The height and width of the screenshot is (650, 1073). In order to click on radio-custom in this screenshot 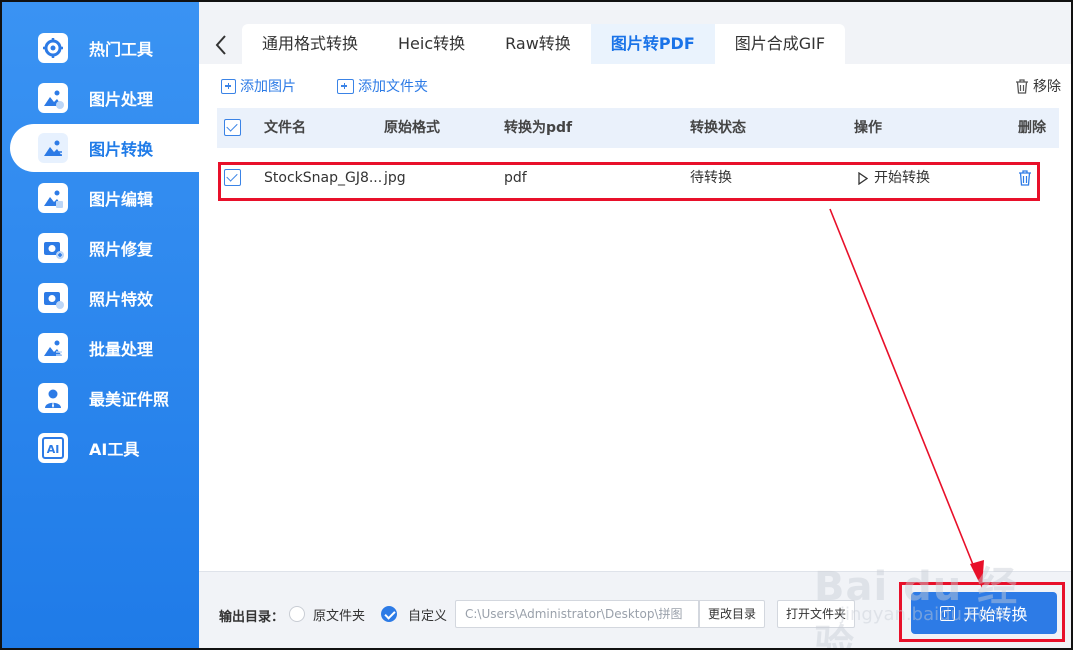, I will do `click(389, 614)`.